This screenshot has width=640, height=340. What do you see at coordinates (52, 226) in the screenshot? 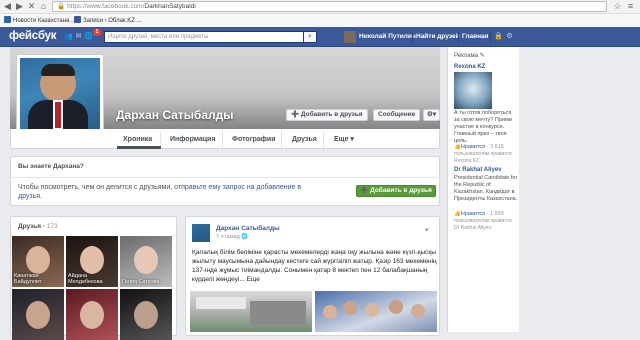
I see `friends-count: 173` at bounding box center [52, 226].